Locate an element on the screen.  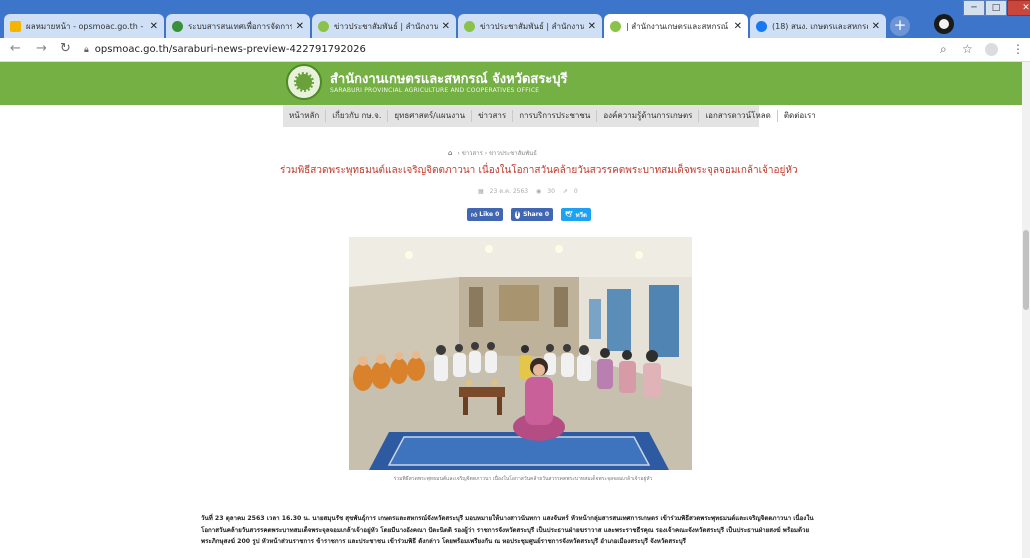
social-share-bar: 👍︎ Like 0 f Share 0 🕊︎ ทวีต is located at coordinates (529, 214).